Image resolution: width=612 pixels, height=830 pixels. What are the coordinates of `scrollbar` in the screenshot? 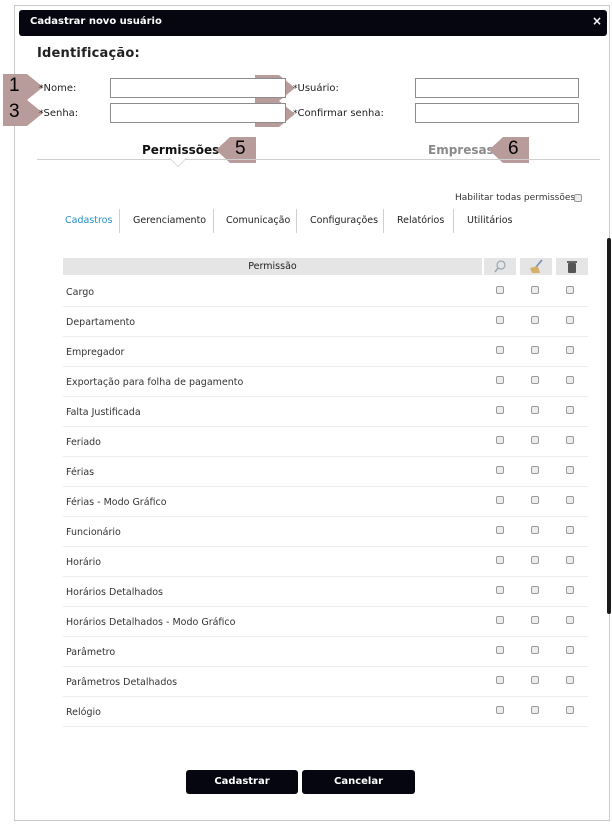 It's located at (609, 426).